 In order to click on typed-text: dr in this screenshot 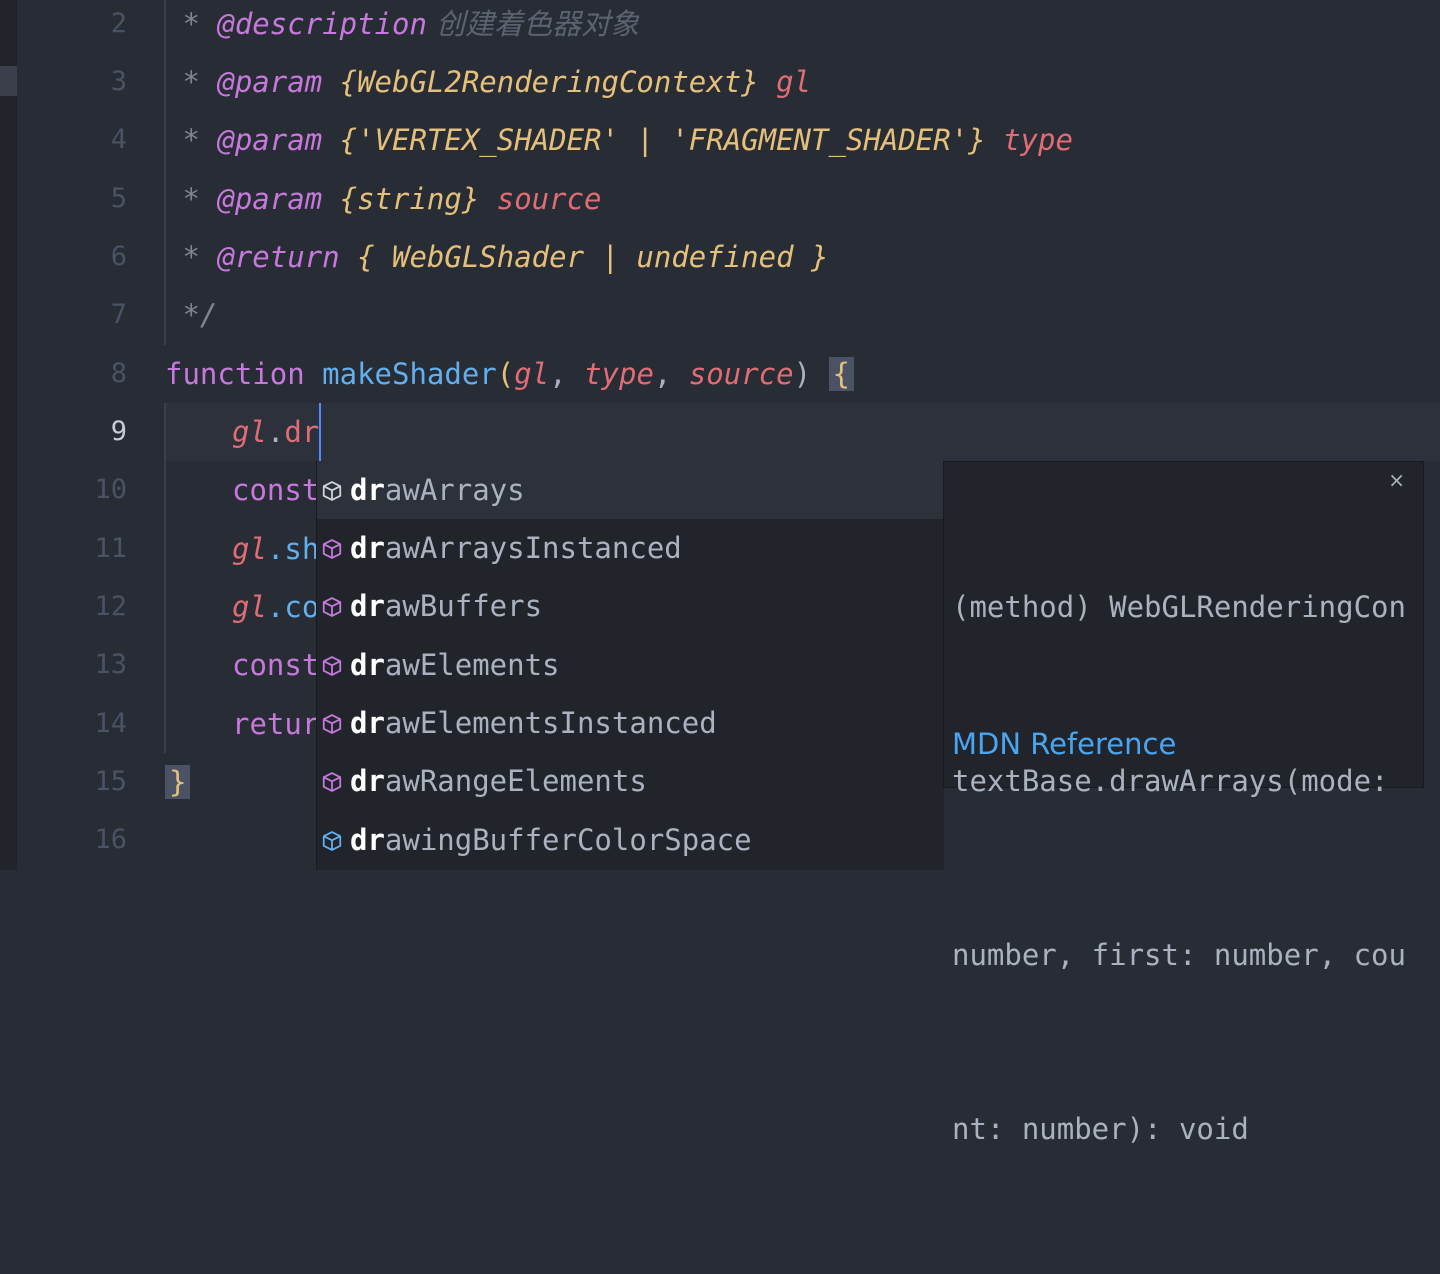, I will do `click(302, 432)`.